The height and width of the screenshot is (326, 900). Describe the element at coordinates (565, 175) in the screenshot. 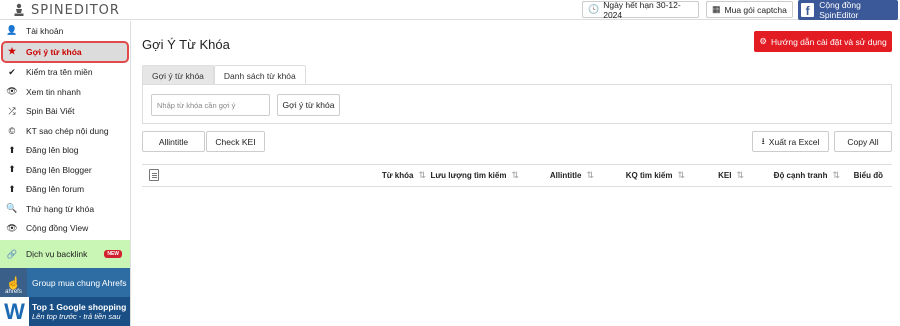

I see `column-label: Allintitle` at that location.